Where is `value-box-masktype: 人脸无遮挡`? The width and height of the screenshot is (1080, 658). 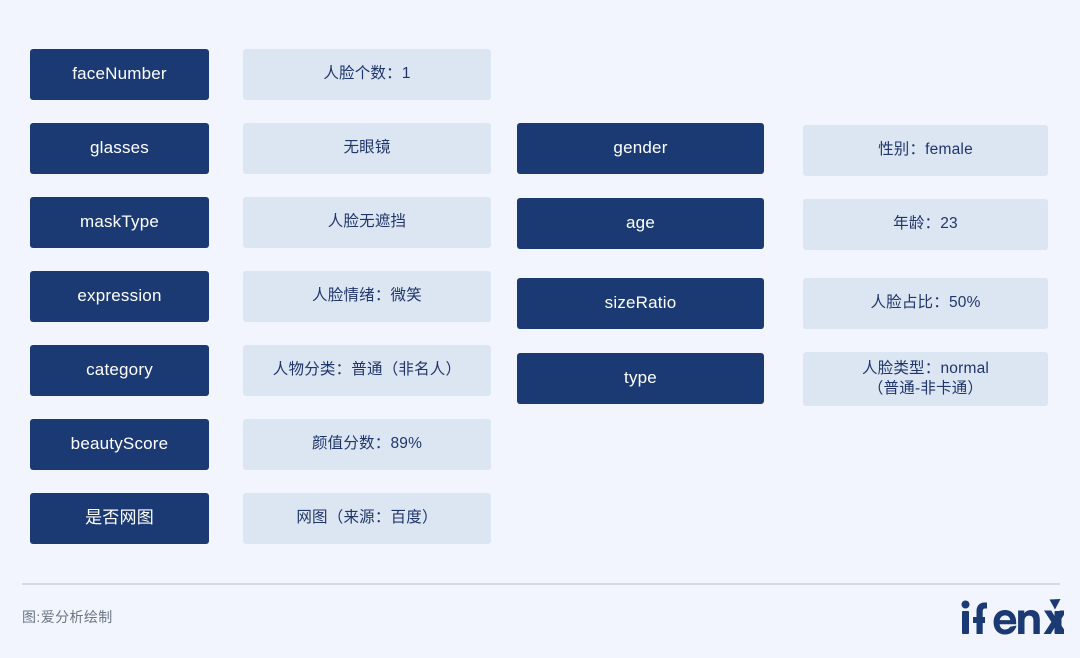
value-box-masktype: 人脸无遮挡 is located at coordinates (367, 222).